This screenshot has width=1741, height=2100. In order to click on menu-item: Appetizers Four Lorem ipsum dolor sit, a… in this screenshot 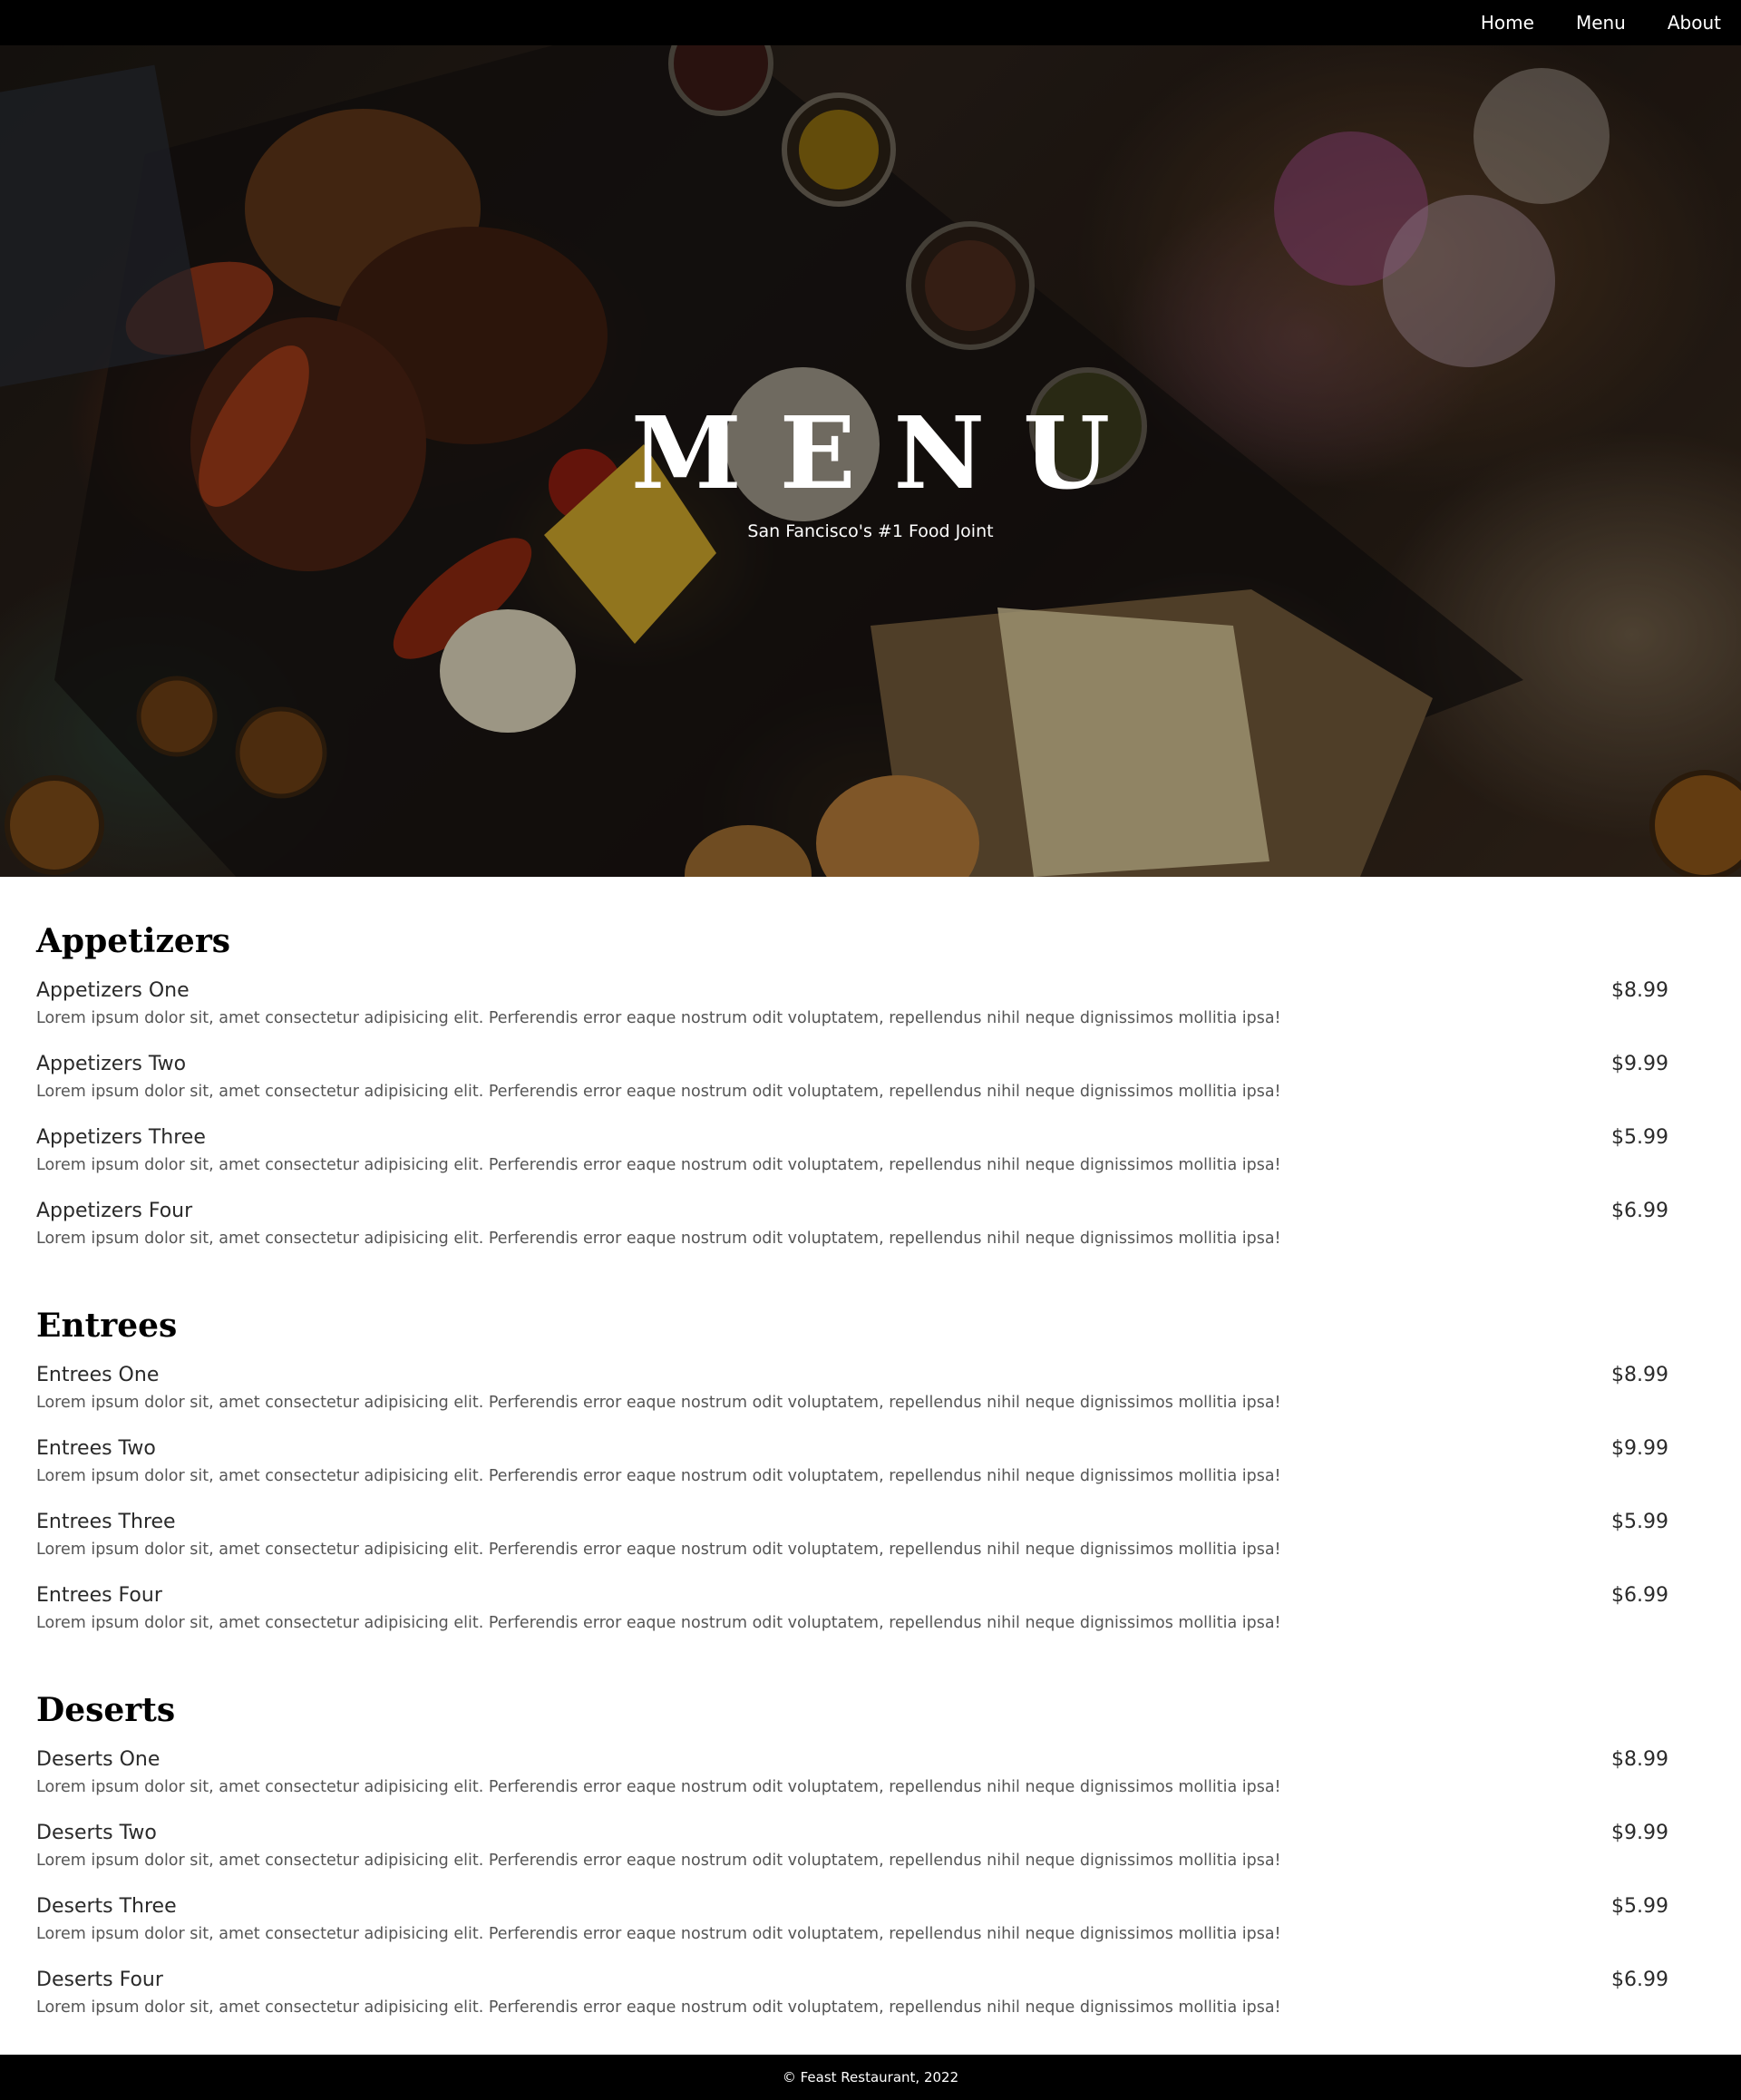, I will do `click(852, 1231)`.